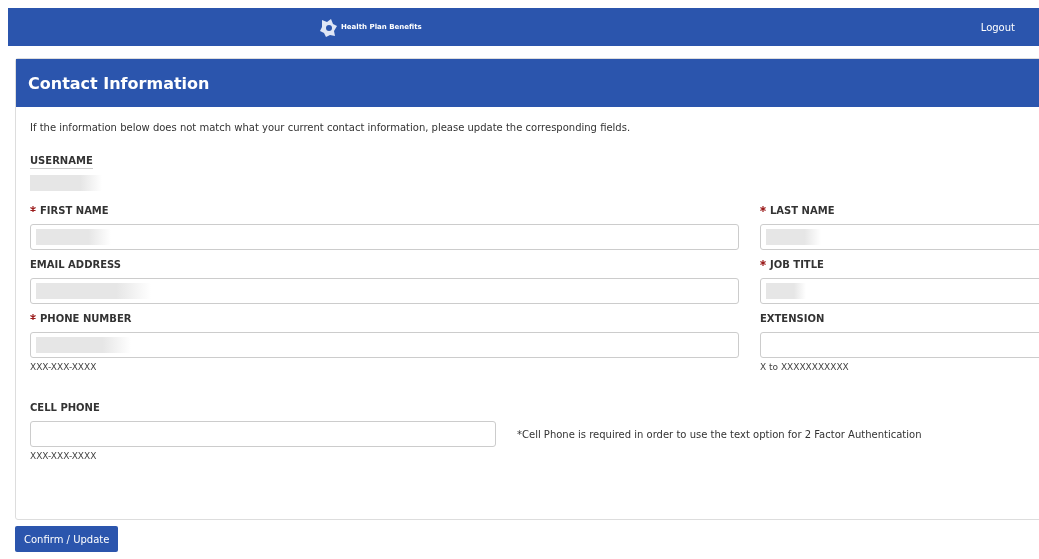 The width and height of the screenshot is (1039, 559). What do you see at coordinates (328, 27) in the screenshot?
I see `logo-icon` at bounding box center [328, 27].